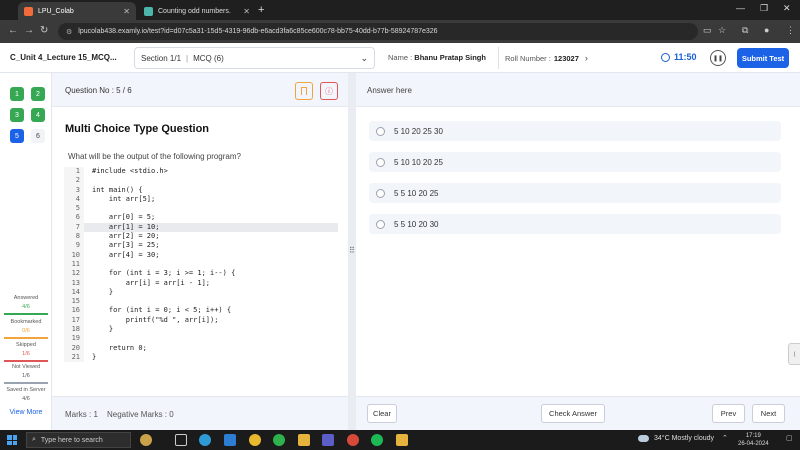  I want to click on question-number-5: 5, so click(17, 136).